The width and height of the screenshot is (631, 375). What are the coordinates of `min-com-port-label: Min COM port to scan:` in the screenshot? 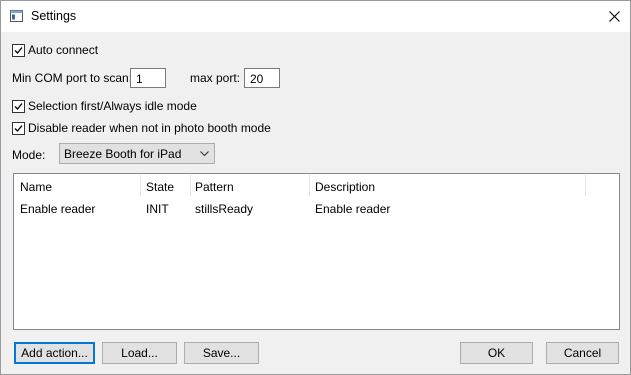 It's located at (72, 78).